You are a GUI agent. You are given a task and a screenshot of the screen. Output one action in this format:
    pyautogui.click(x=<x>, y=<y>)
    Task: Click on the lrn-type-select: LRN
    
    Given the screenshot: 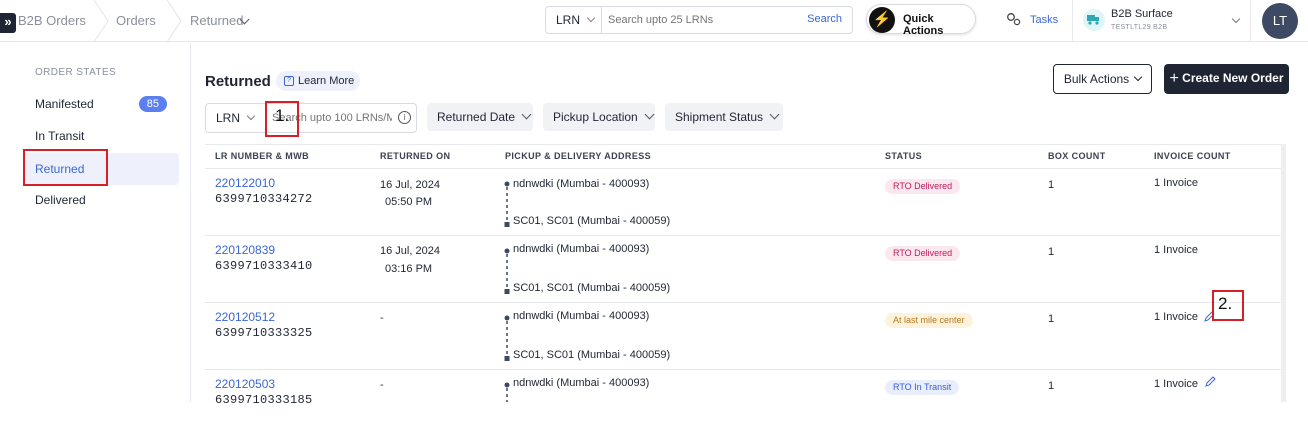 What is the action you would take?
    pyautogui.click(x=236, y=118)
    